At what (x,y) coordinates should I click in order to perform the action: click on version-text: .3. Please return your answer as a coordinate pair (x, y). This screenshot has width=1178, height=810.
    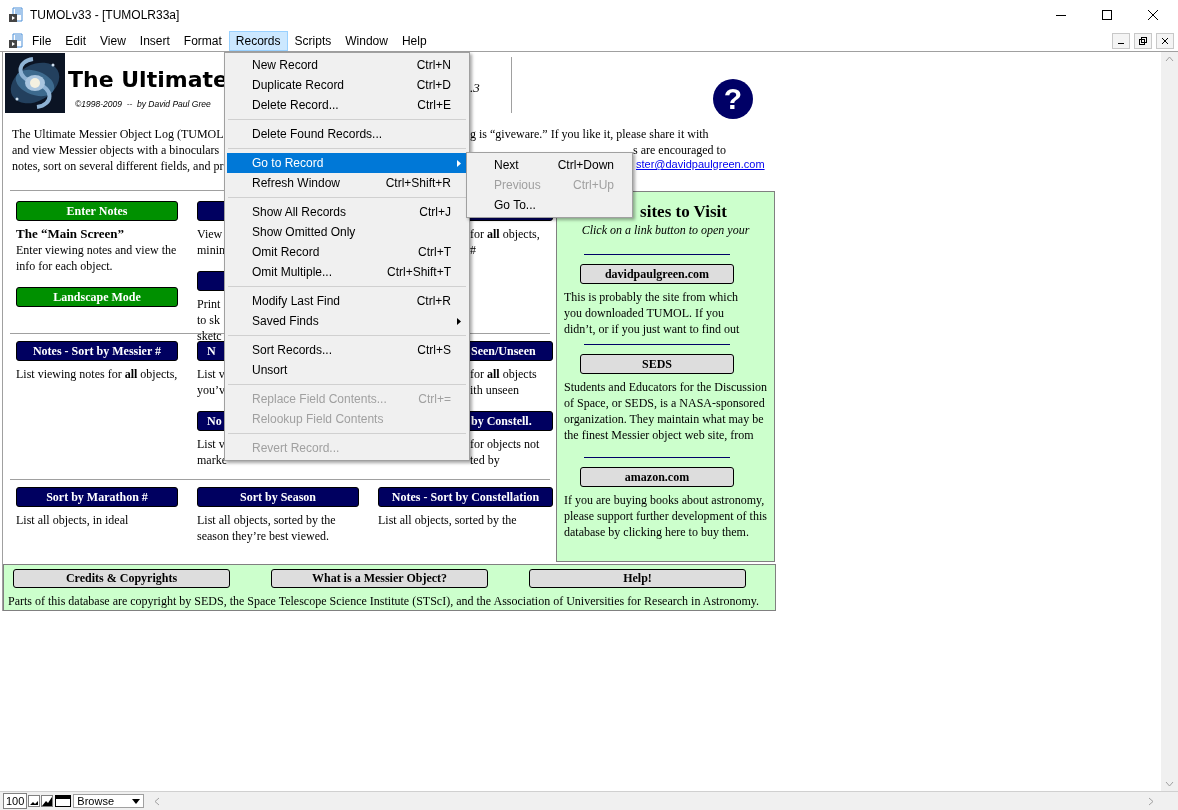
    Looking at the image, I should click on (475, 87).